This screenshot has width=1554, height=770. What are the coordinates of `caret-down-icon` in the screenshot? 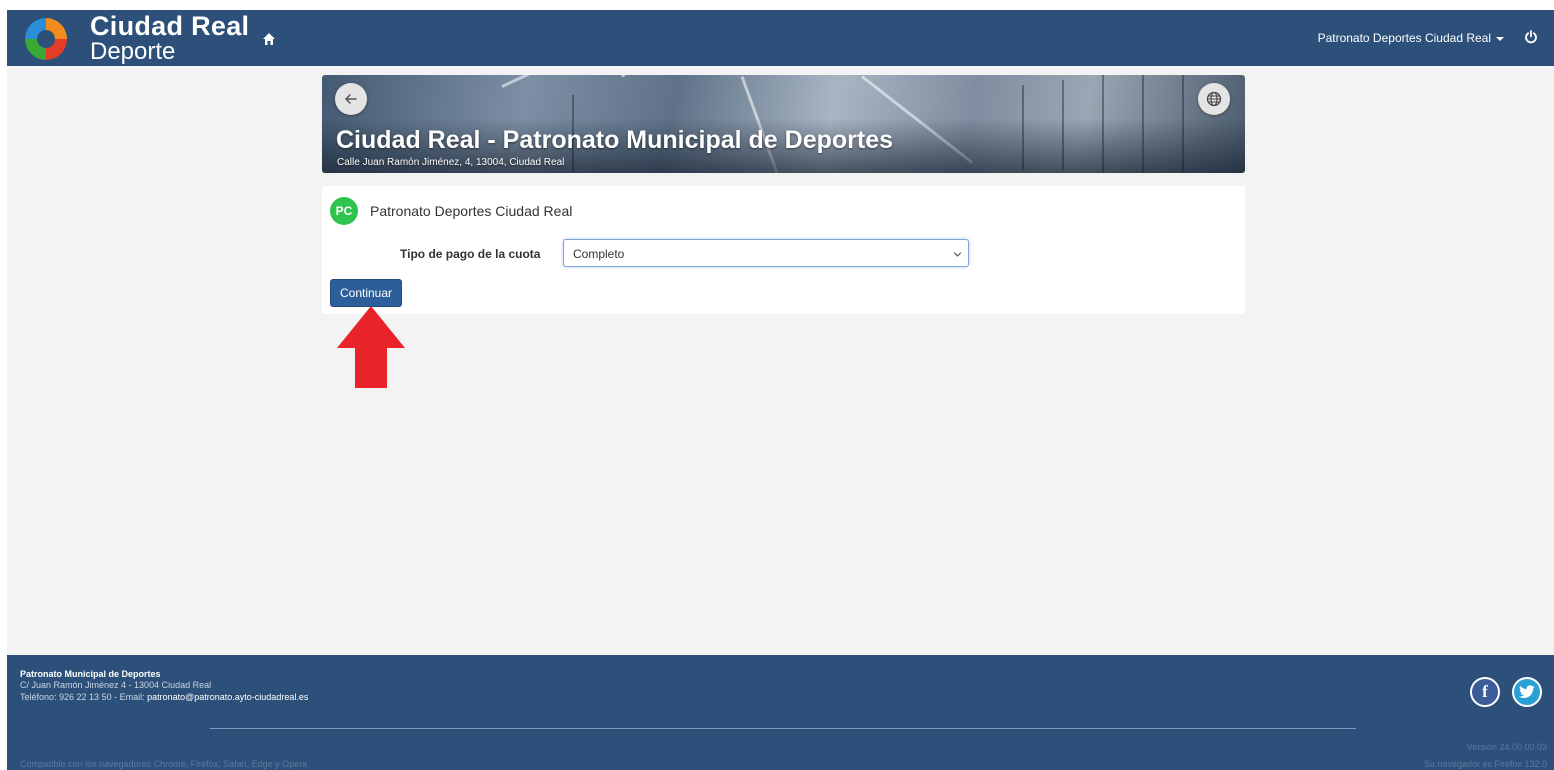 It's located at (1500, 38).